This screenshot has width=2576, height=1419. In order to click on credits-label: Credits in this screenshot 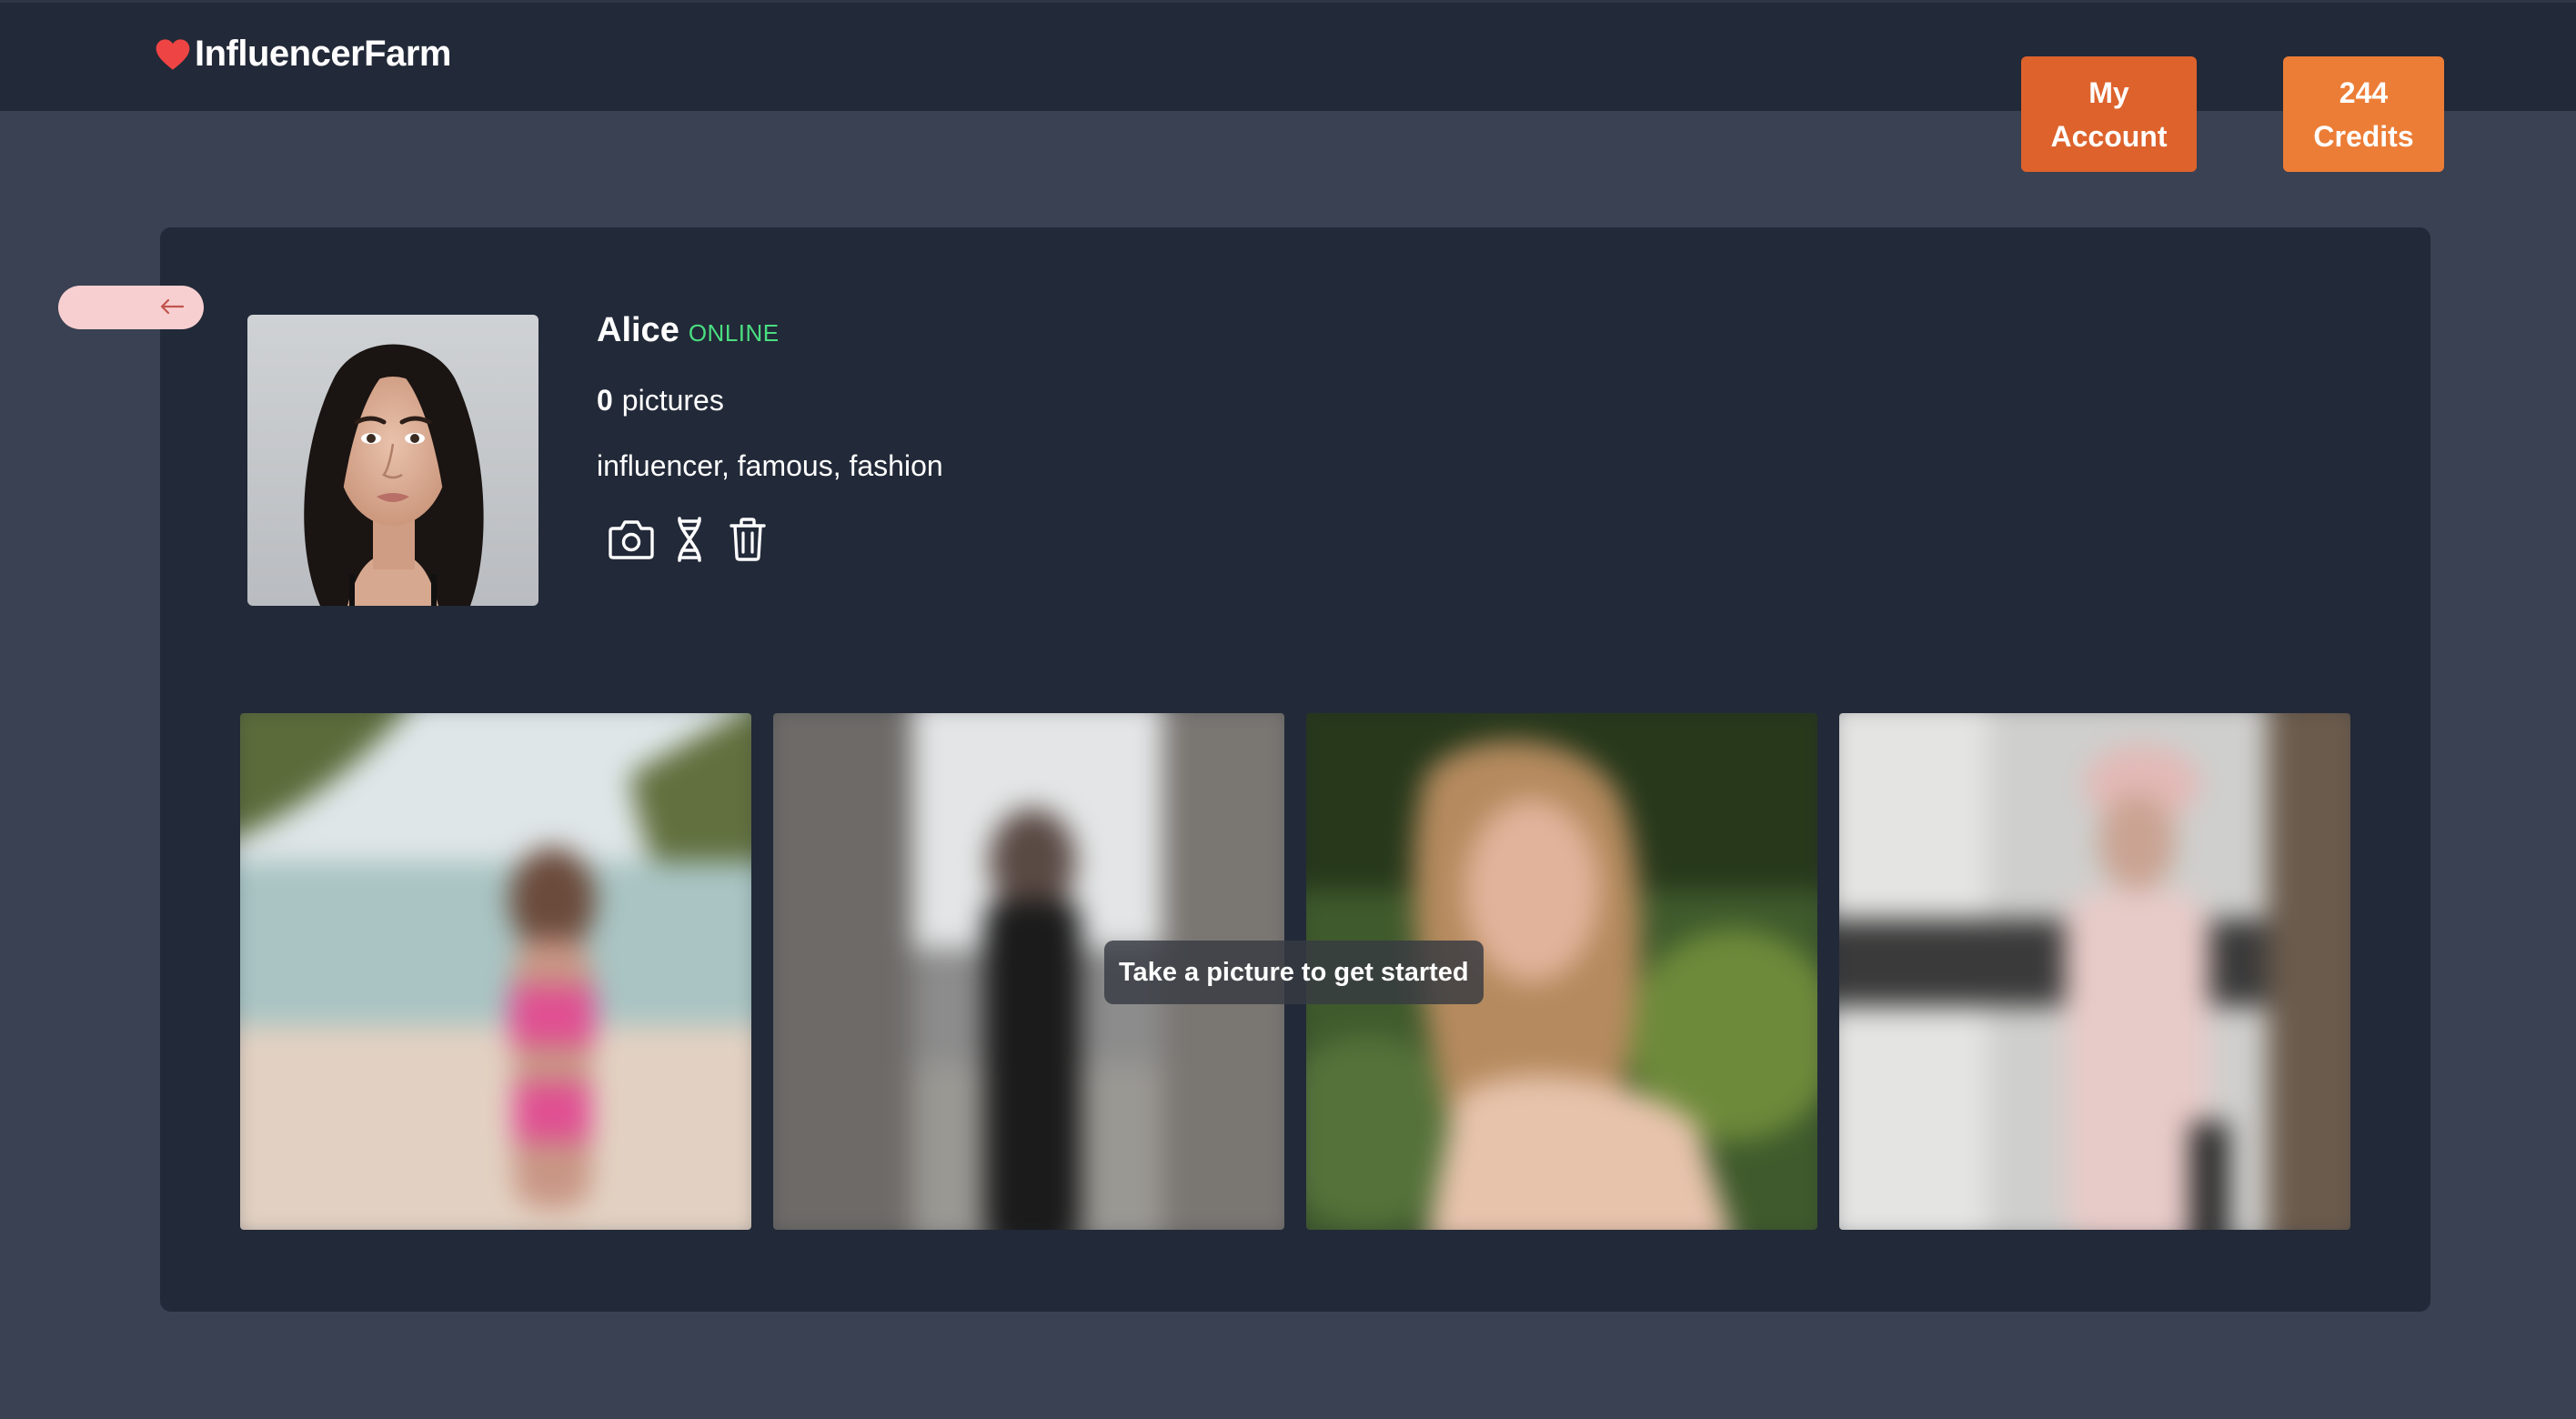, I will do `click(2363, 136)`.